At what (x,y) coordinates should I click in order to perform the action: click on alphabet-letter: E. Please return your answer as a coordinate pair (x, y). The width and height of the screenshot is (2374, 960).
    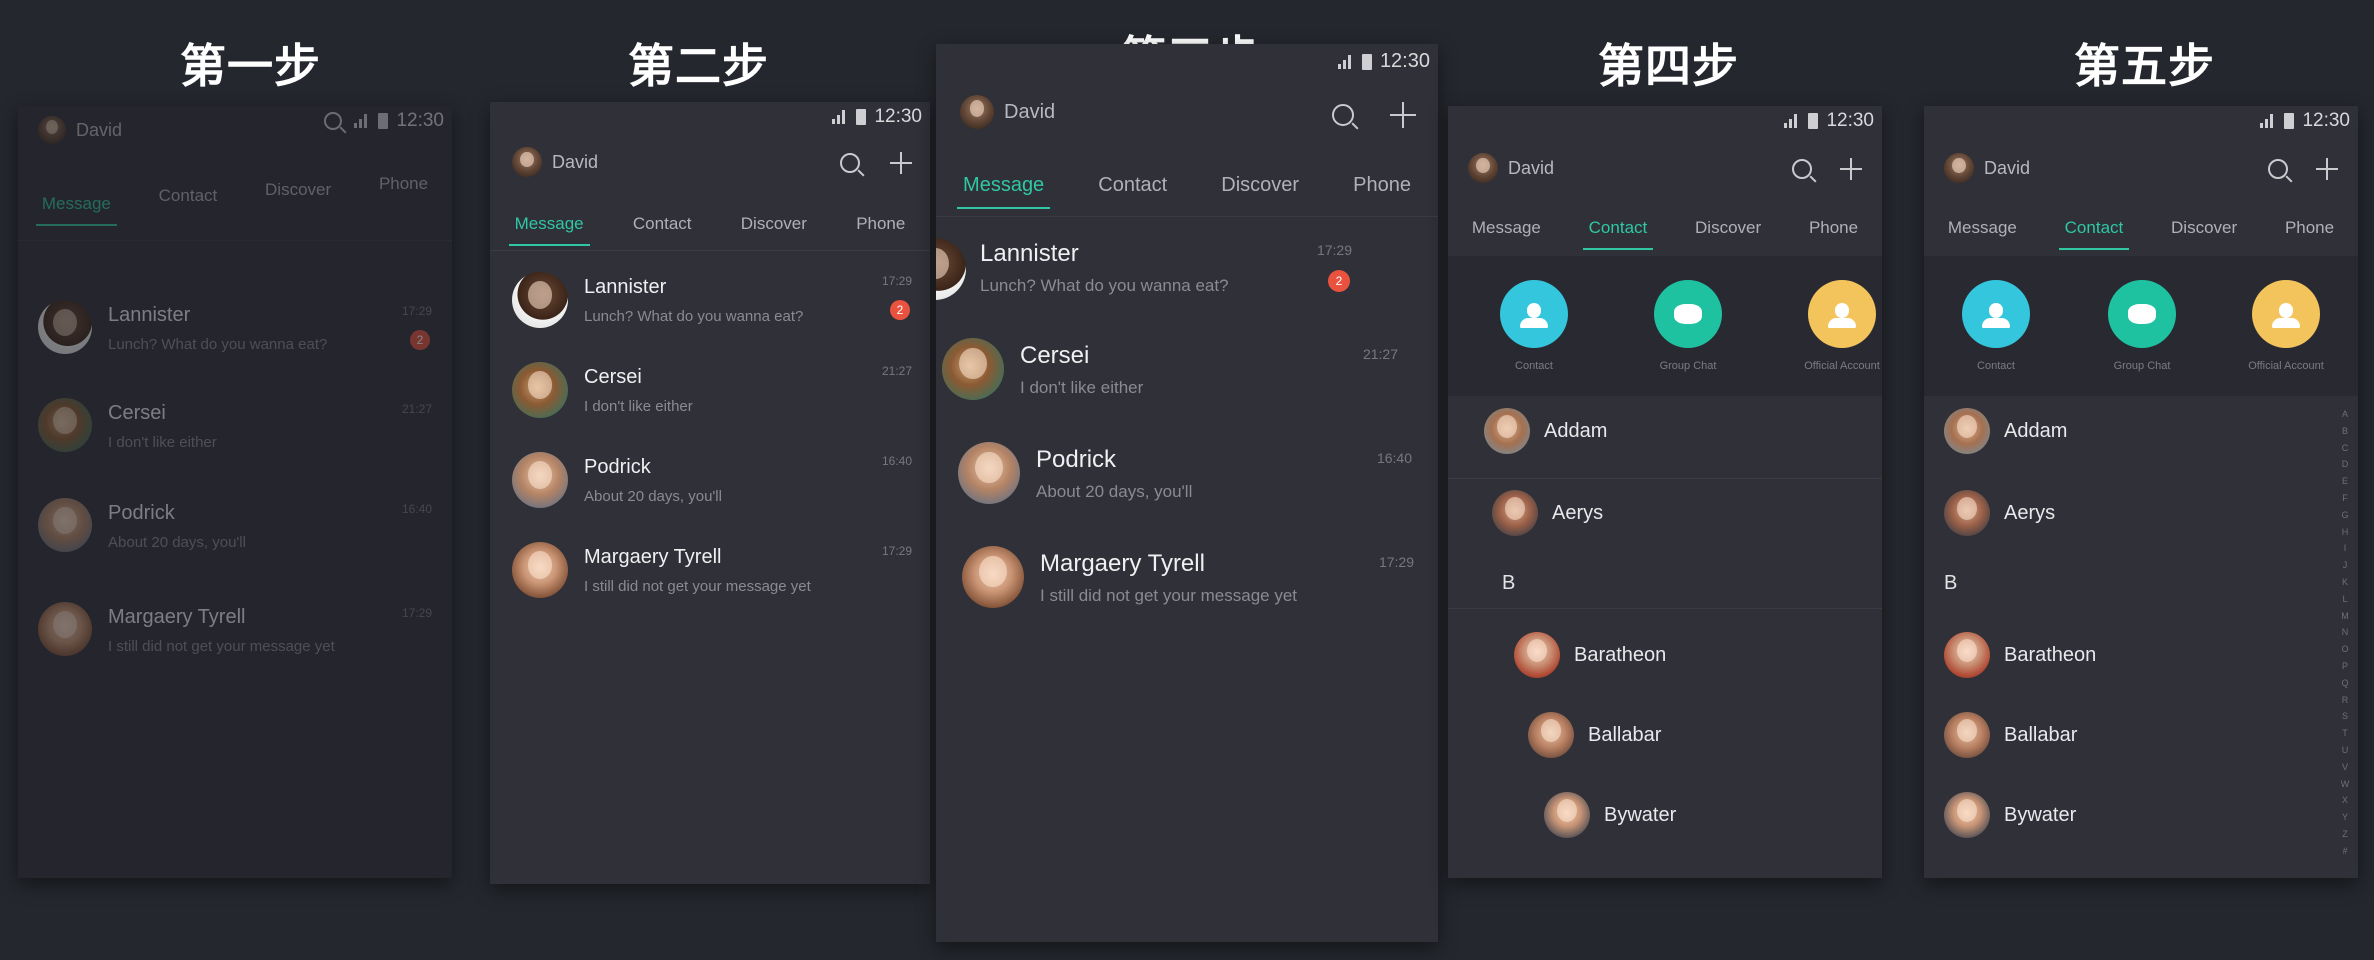
    Looking at the image, I should click on (2345, 481).